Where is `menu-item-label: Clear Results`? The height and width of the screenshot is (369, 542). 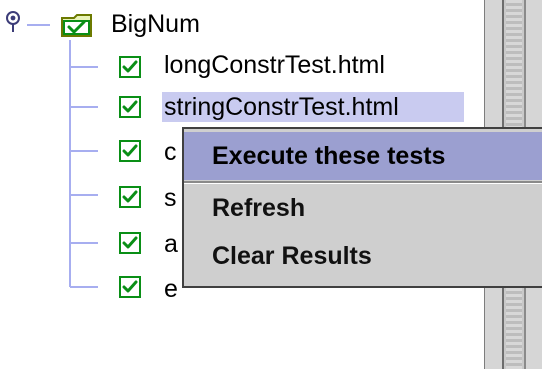
menu-item-label: Clear Results is located at coordinates (292, 256).